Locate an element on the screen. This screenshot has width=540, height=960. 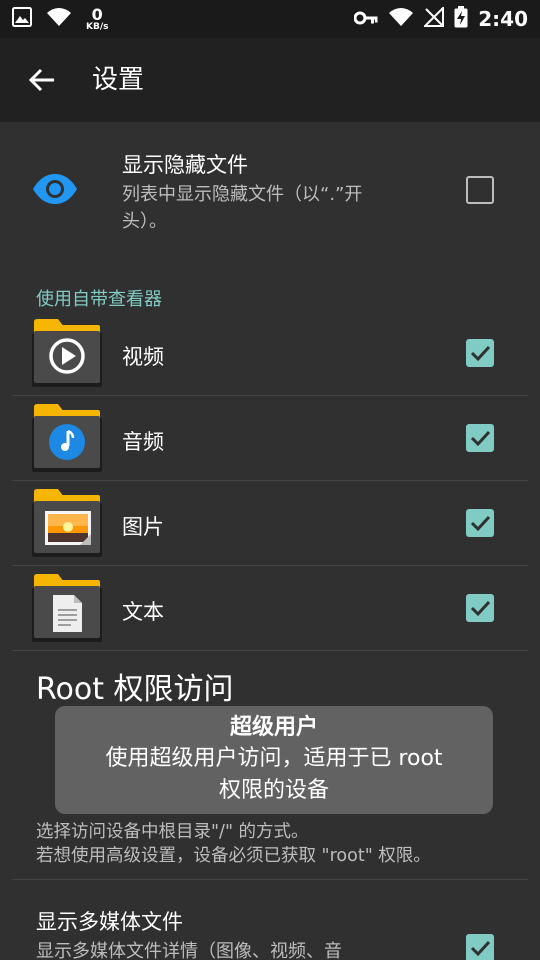
viewer-item-text: 文本 is located at coordinates (270, 607).